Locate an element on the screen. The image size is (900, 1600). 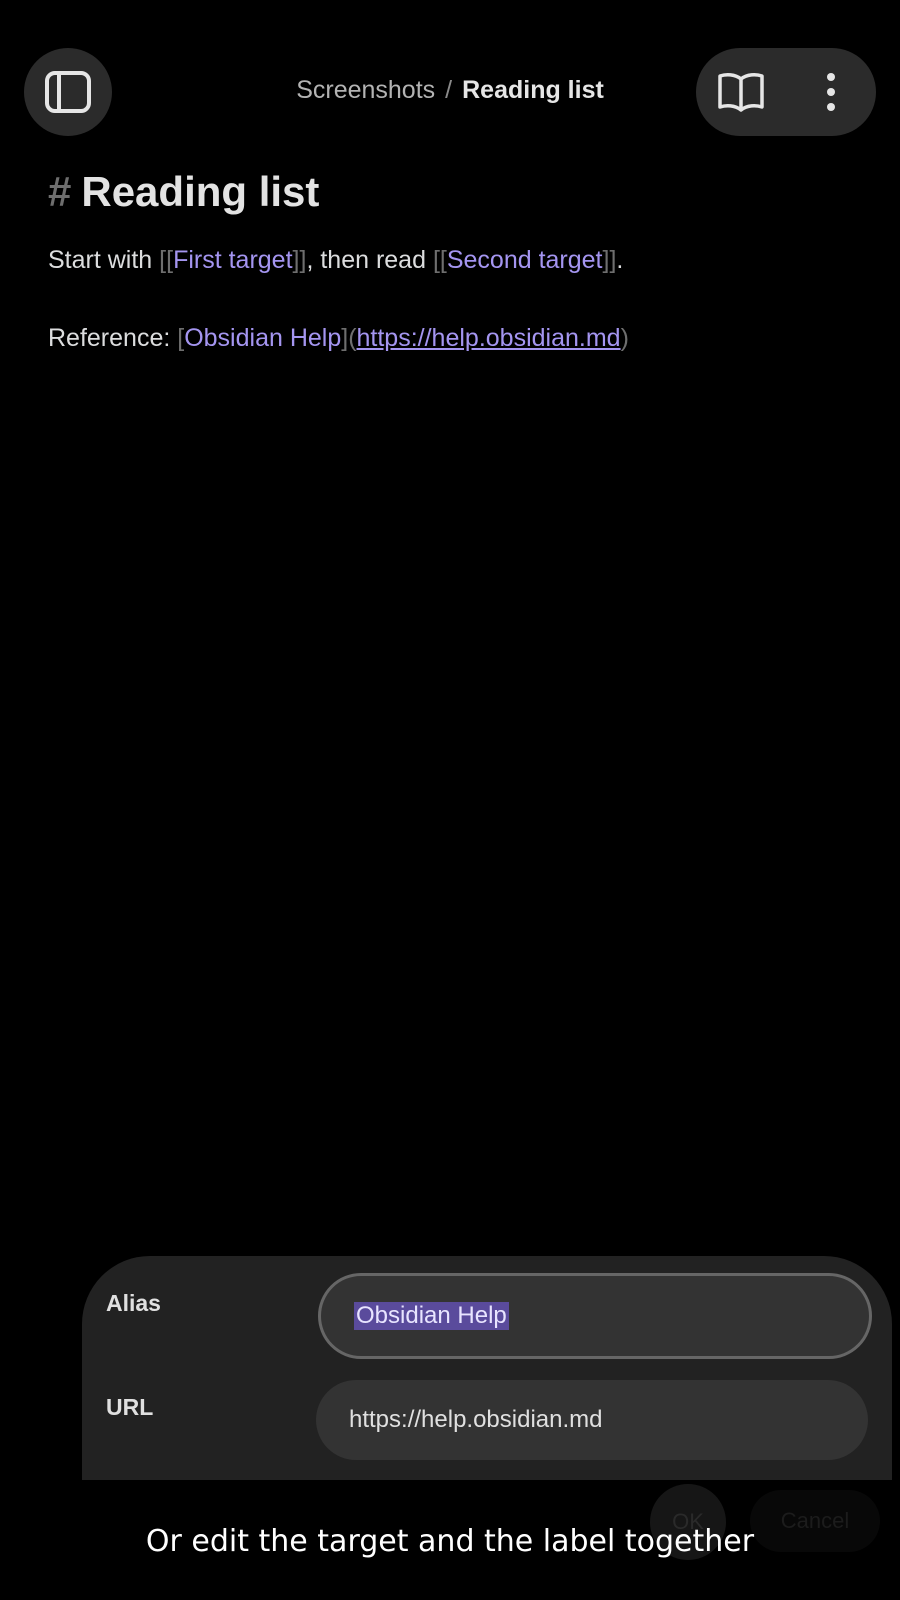
more-vertical-icon is located at coordinates (831, 92).